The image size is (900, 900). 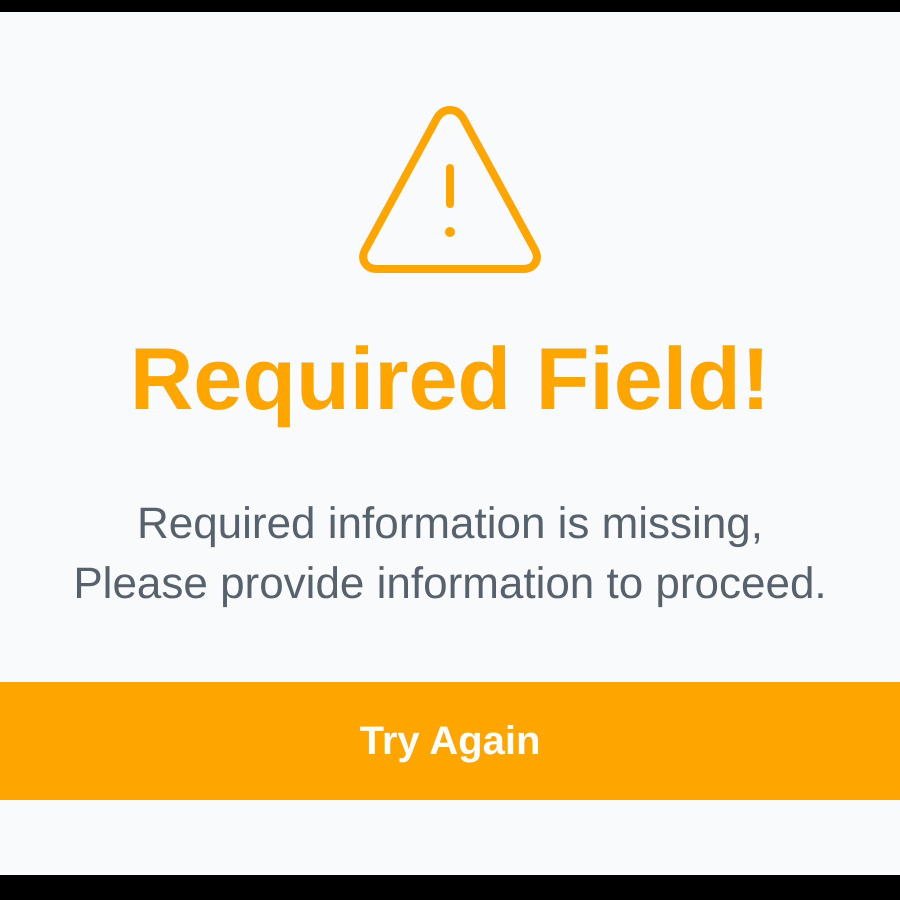 I want to click on alert-title: Required Field!, so click(x=450, y=379).